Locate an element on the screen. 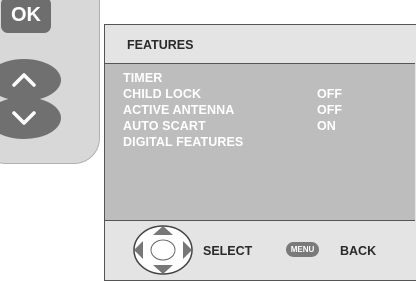  menu-item-active-antenna: ACTIVE ANTENNA is located at coordinates (178, 110).